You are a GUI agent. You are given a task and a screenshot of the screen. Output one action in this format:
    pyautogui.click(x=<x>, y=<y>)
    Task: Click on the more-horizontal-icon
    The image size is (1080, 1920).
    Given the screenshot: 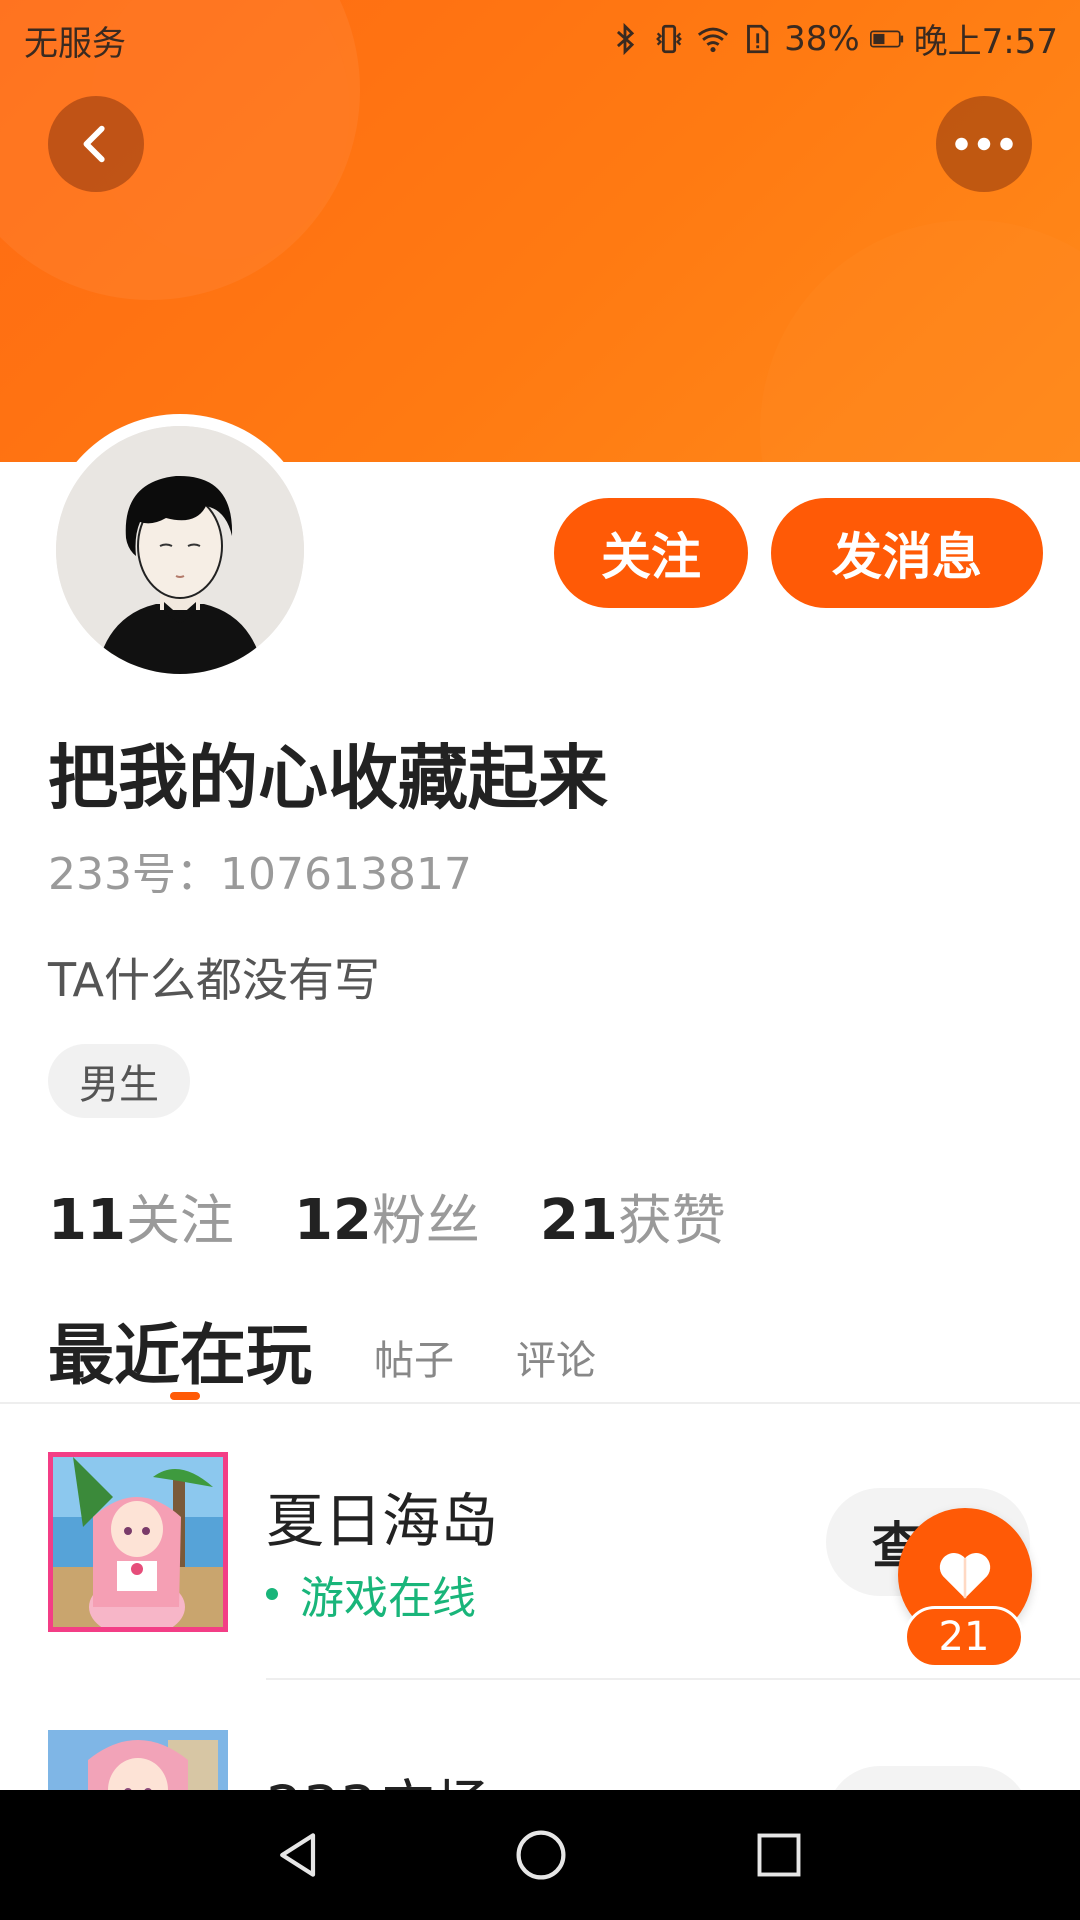 What is the action you would take?
    pyautogui.click(x=984, y=144)
    